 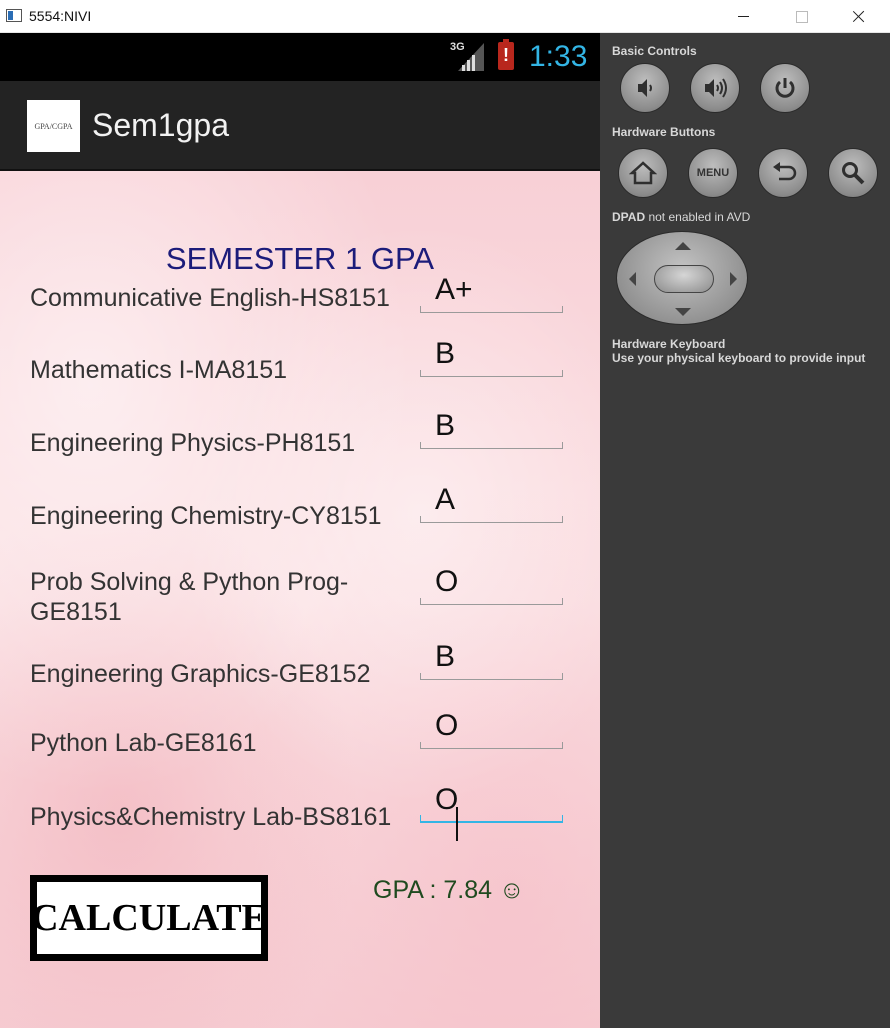 I want to click on grade-input-ge8151: O, so click(x=491, y=585).